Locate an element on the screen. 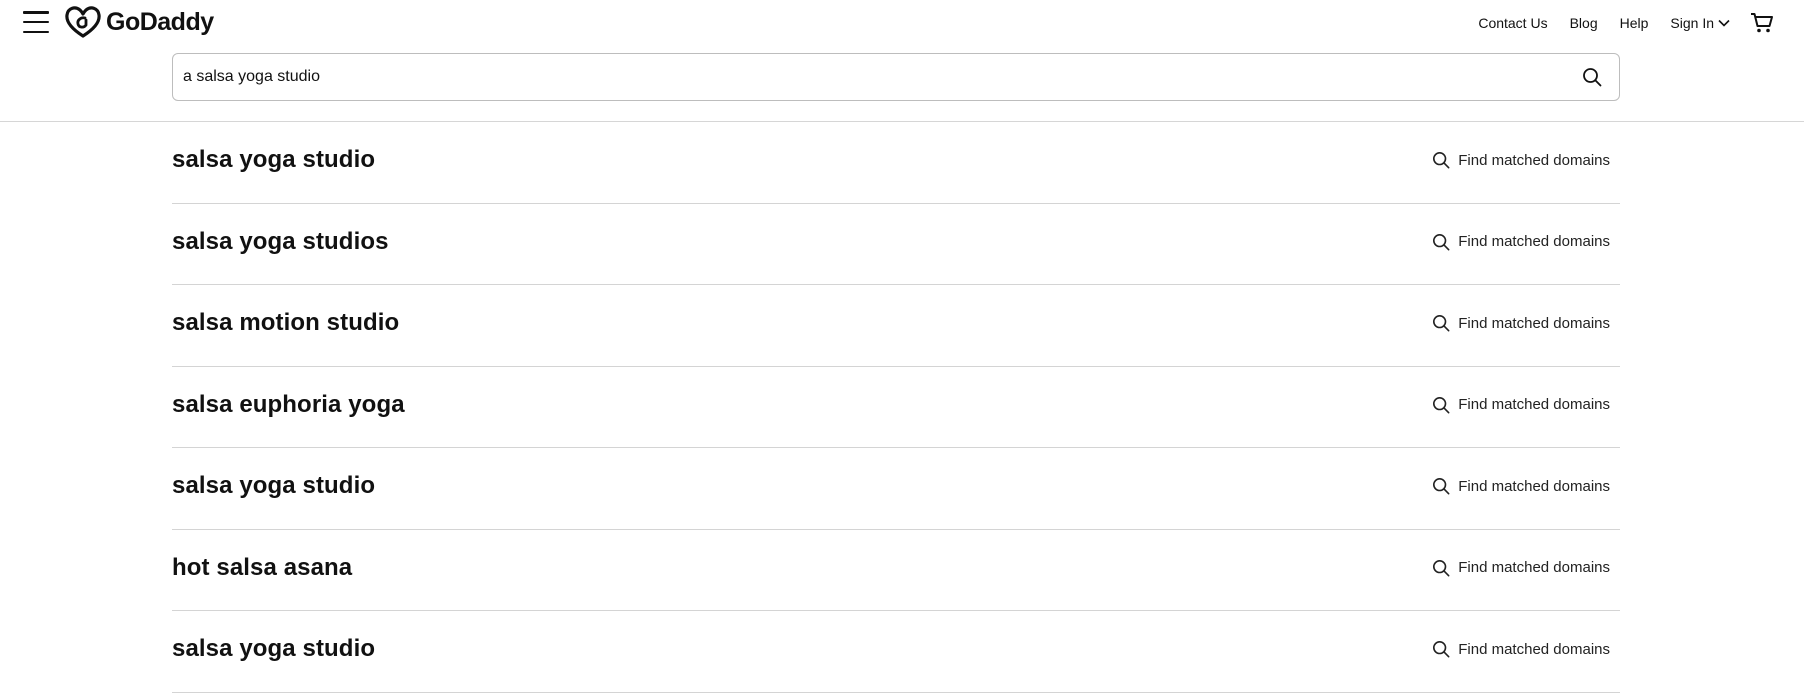  suggestion-row: salsa yoga studios Find matched domains is located at coordinates (896, 244).